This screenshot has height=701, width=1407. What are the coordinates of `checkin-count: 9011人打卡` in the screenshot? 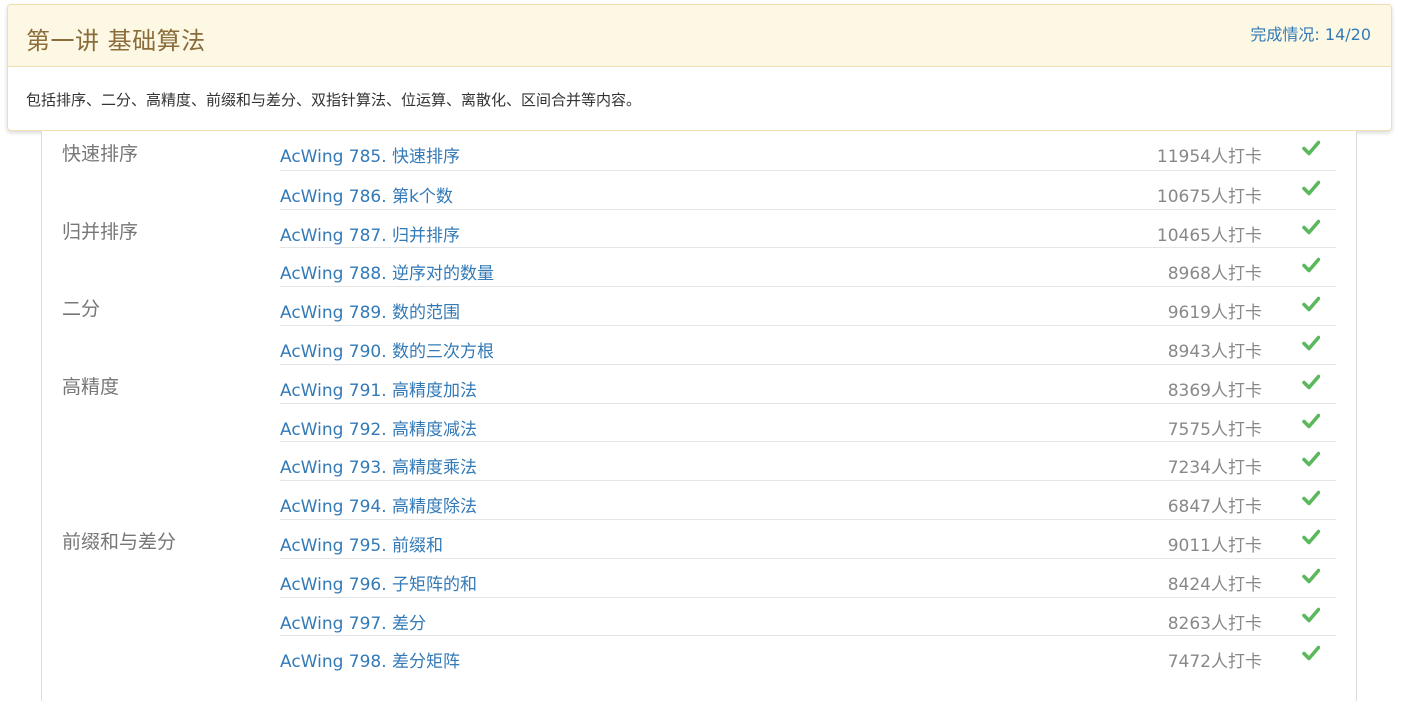 It's located at (1214, 545).